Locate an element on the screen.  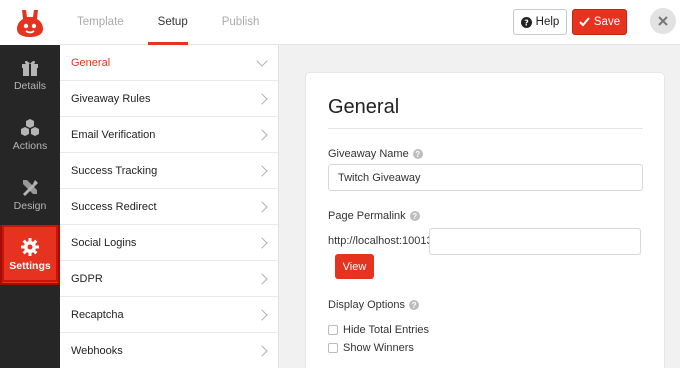
permalink-input is located at coordinates (535, 241).